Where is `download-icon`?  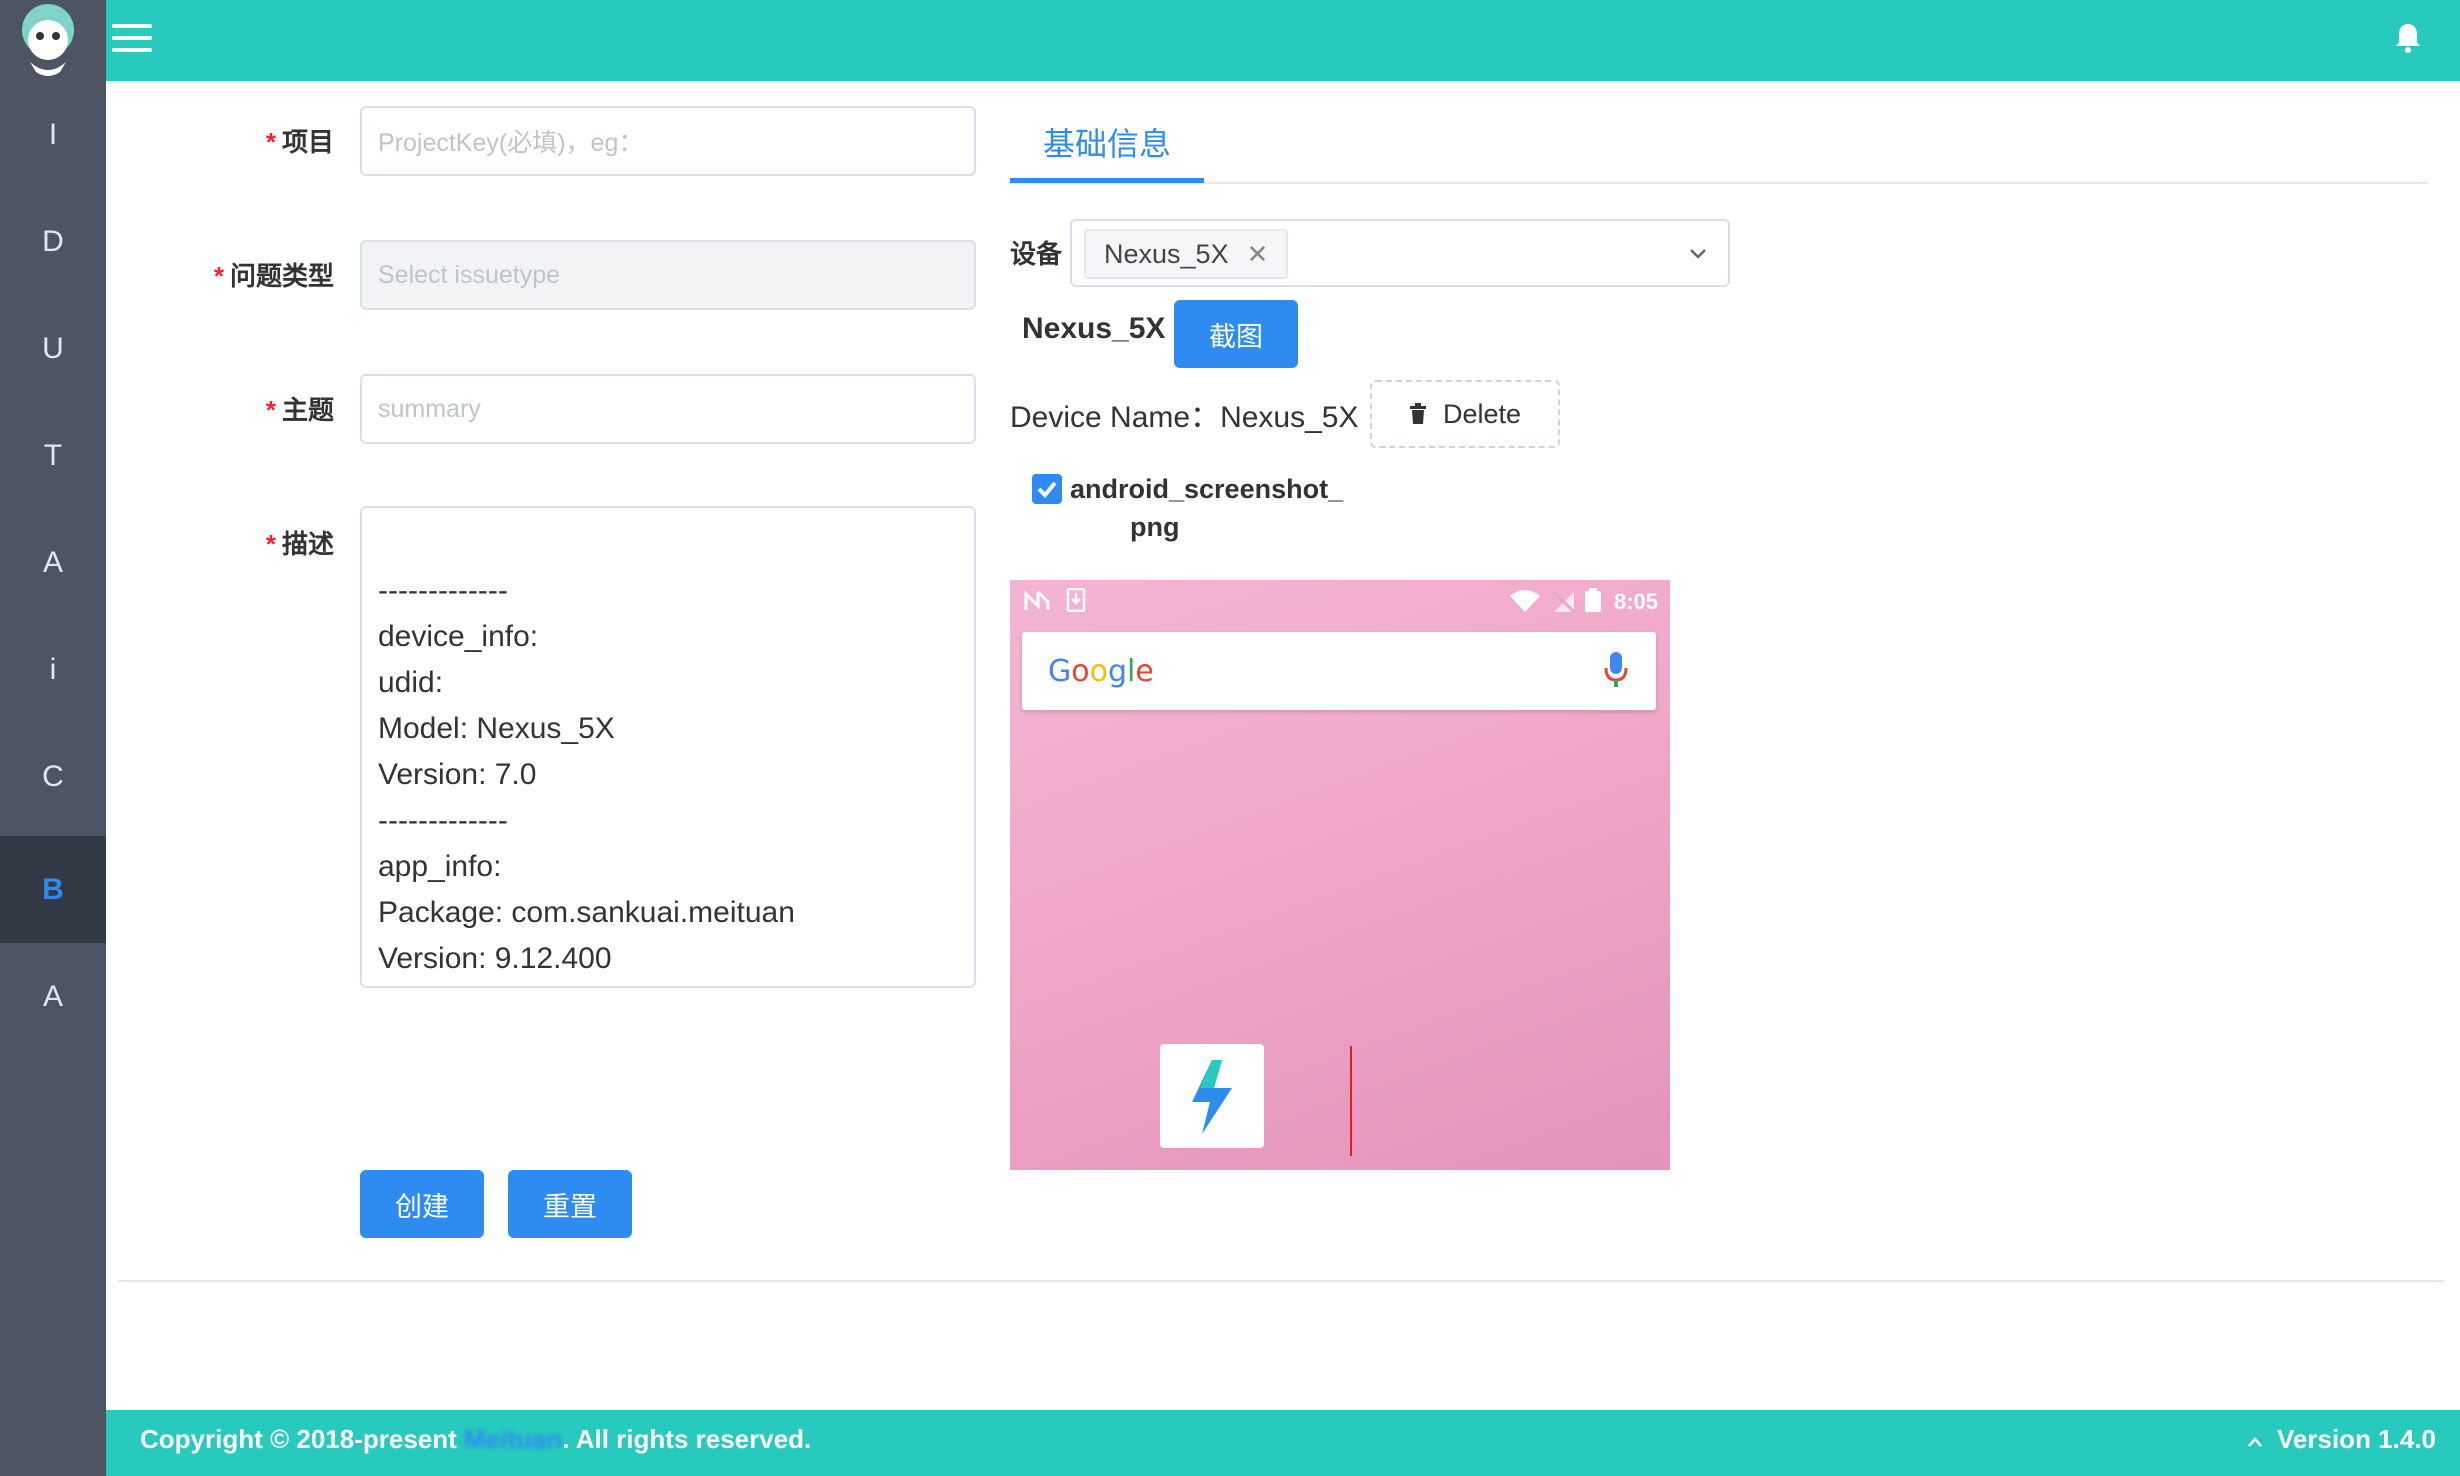 download-icon is located at coordinates (1076, 600).